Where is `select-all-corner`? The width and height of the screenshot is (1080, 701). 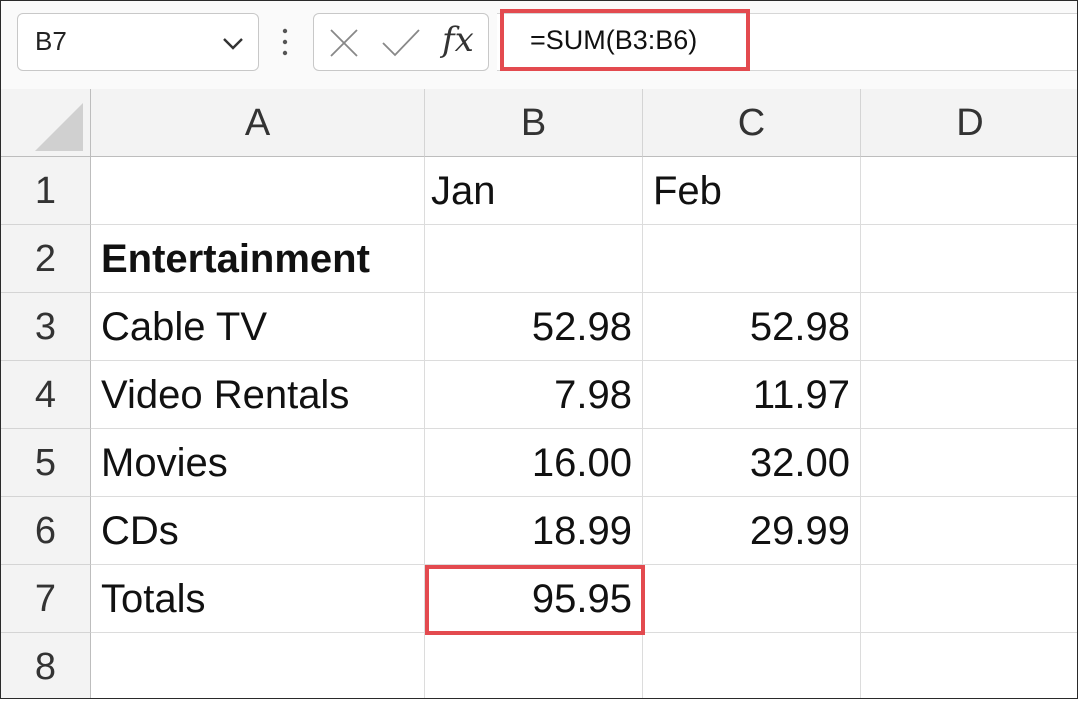
select-all-corner is located at coordinates (46, 123).